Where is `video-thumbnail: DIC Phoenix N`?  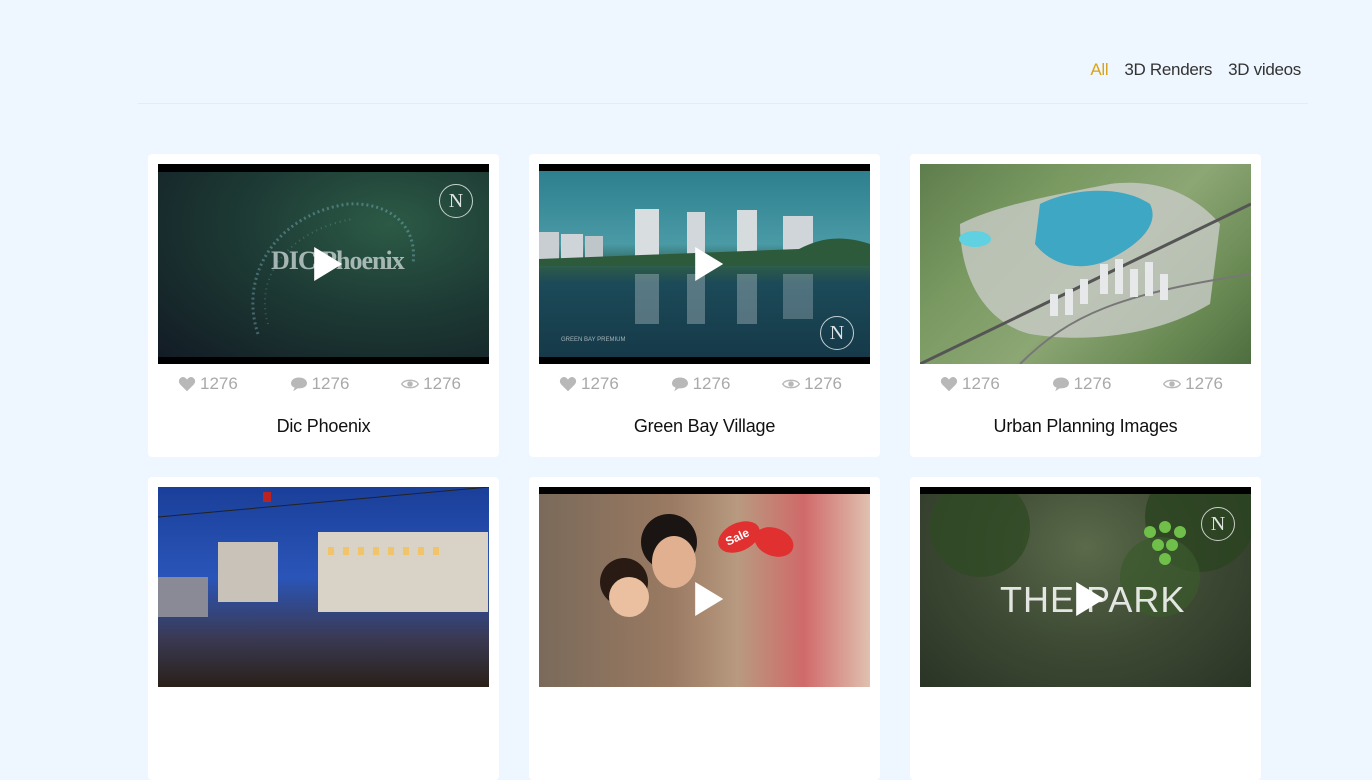
video-thumbnail: DIC Phoenix N is located at coordinates (323, 264).